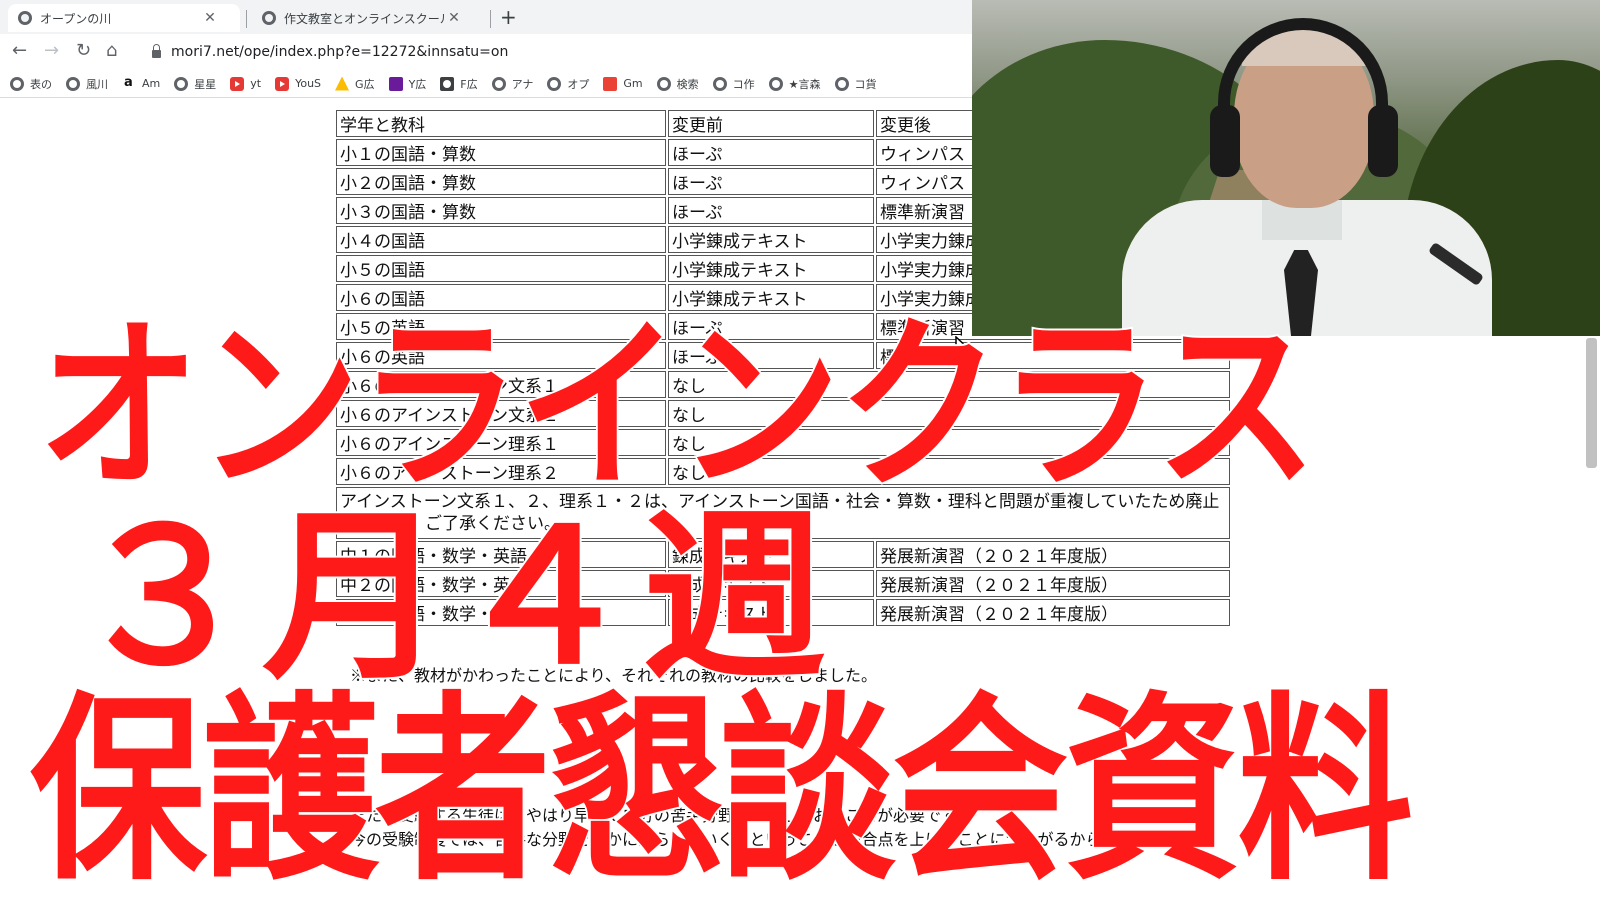  Describe the element at coordinates (364, 18) in the screenshot. I see `tab-title: 作文教室とオンラインスクールの言葉` at that location.